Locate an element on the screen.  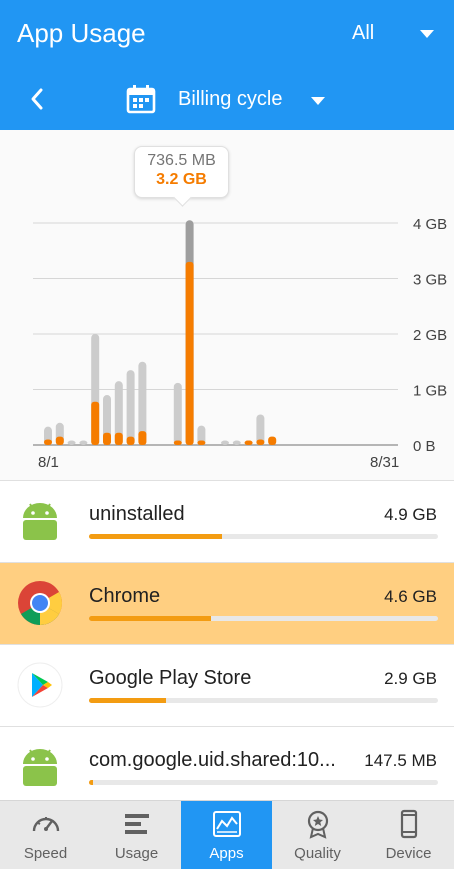
nav-label: Usage is located at coordinates (136, 853).